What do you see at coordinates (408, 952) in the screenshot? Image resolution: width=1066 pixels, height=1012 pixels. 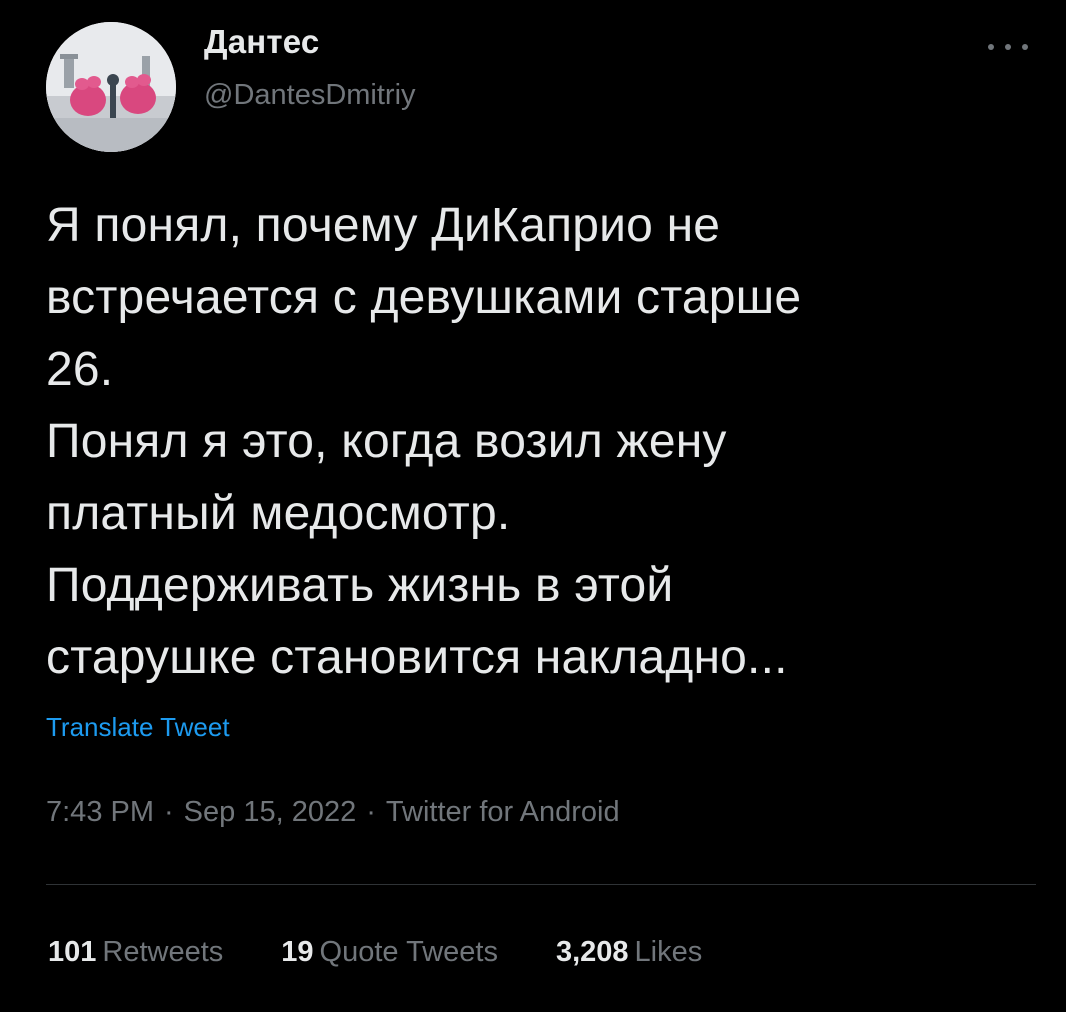 I see `quote-tweets-label: Quote Tweets` at bounding box center [408, 952].